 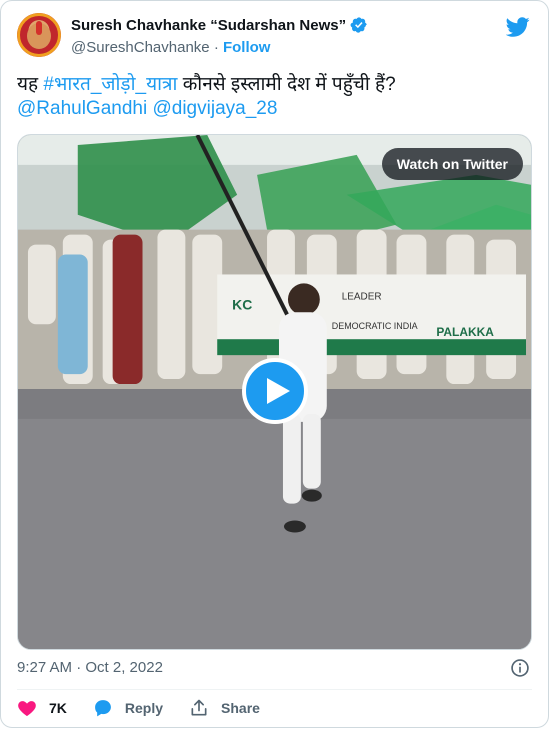 I want to click on share-icon, so click(x=199, y=707).